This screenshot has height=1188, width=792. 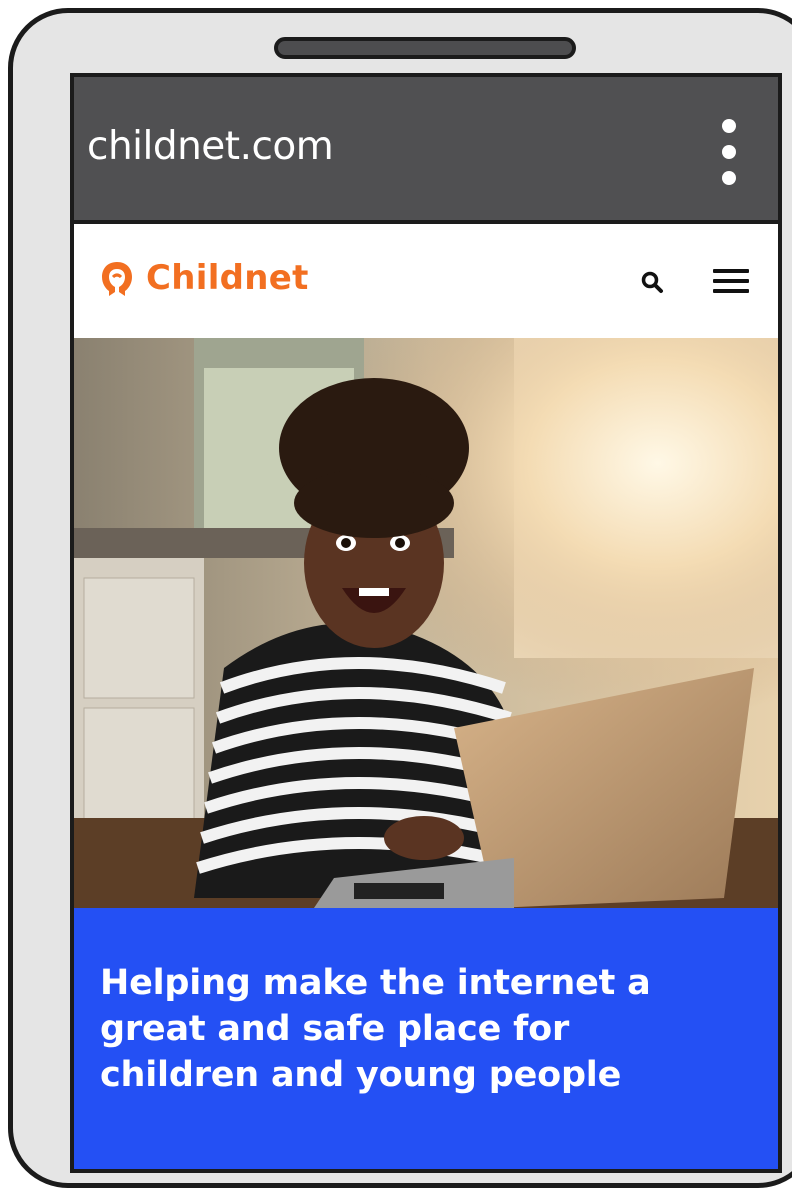 What do you see at coordinates (652, 282) in the screenshot?
I see `search-icon` at bounding box center [652, 282].